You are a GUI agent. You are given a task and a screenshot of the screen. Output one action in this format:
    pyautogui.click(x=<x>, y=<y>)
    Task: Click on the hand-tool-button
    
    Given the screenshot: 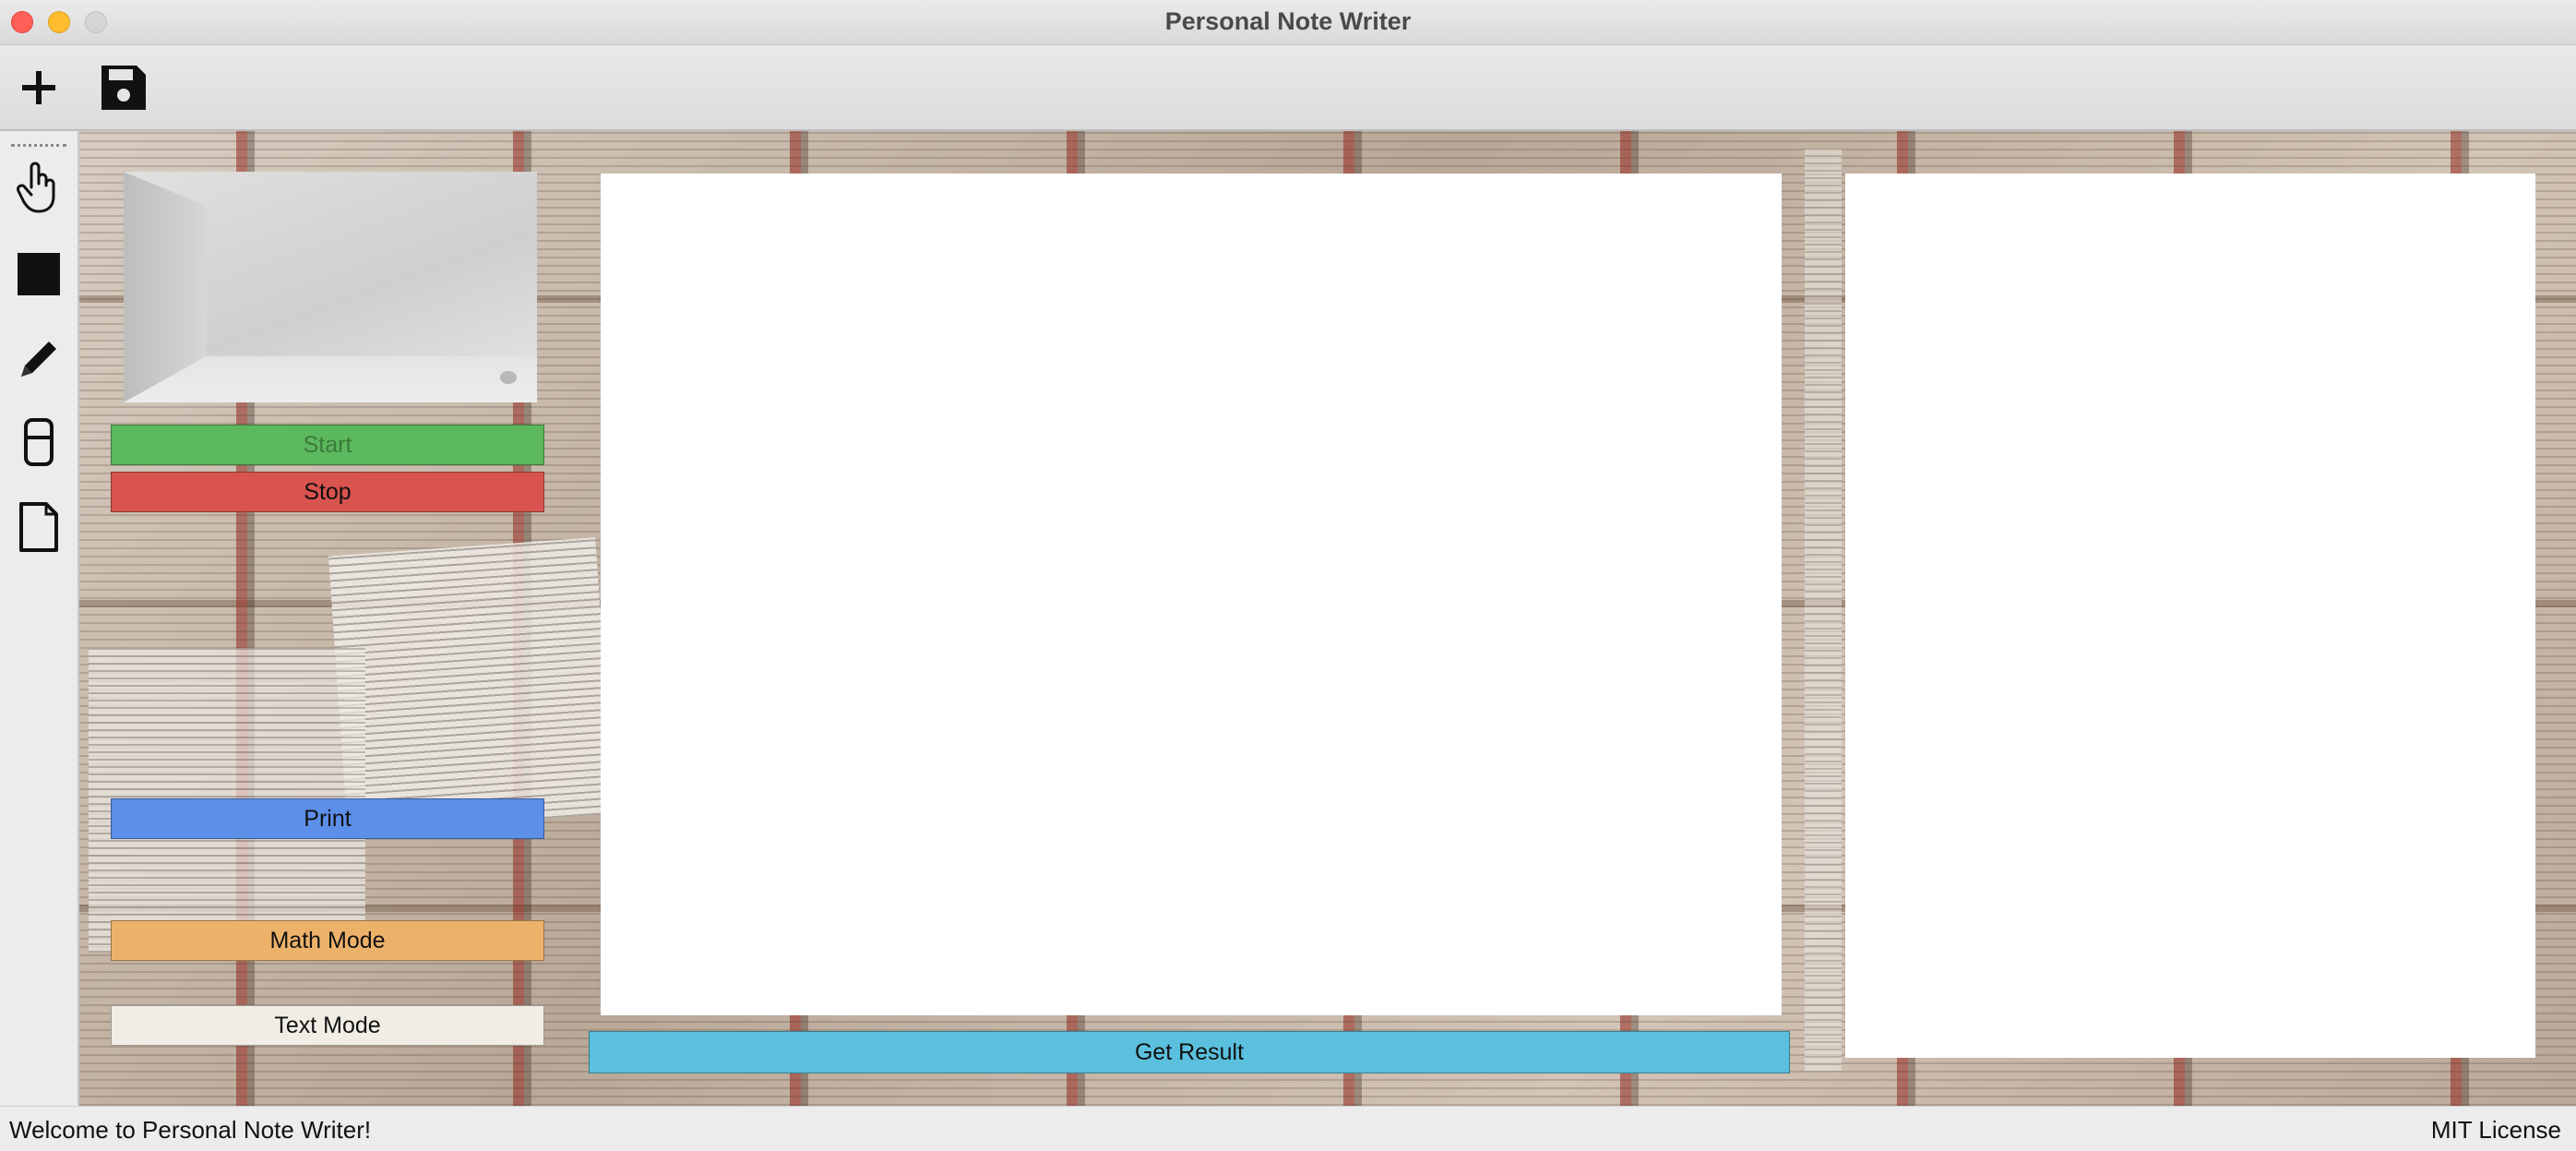 What is the action you would take?
    pyautogui.click(x=38, y=187)
    